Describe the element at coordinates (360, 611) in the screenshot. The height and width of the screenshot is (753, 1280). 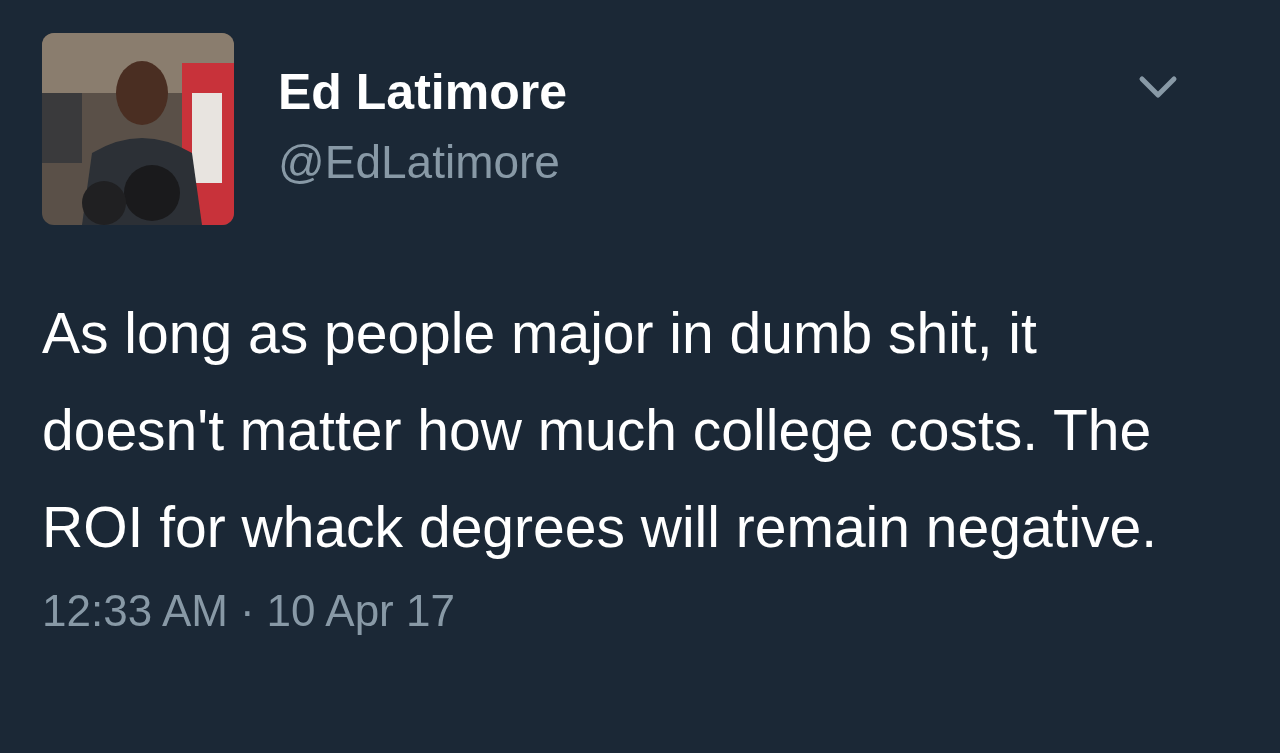
I see `date: 10 Apr 17` at that location.